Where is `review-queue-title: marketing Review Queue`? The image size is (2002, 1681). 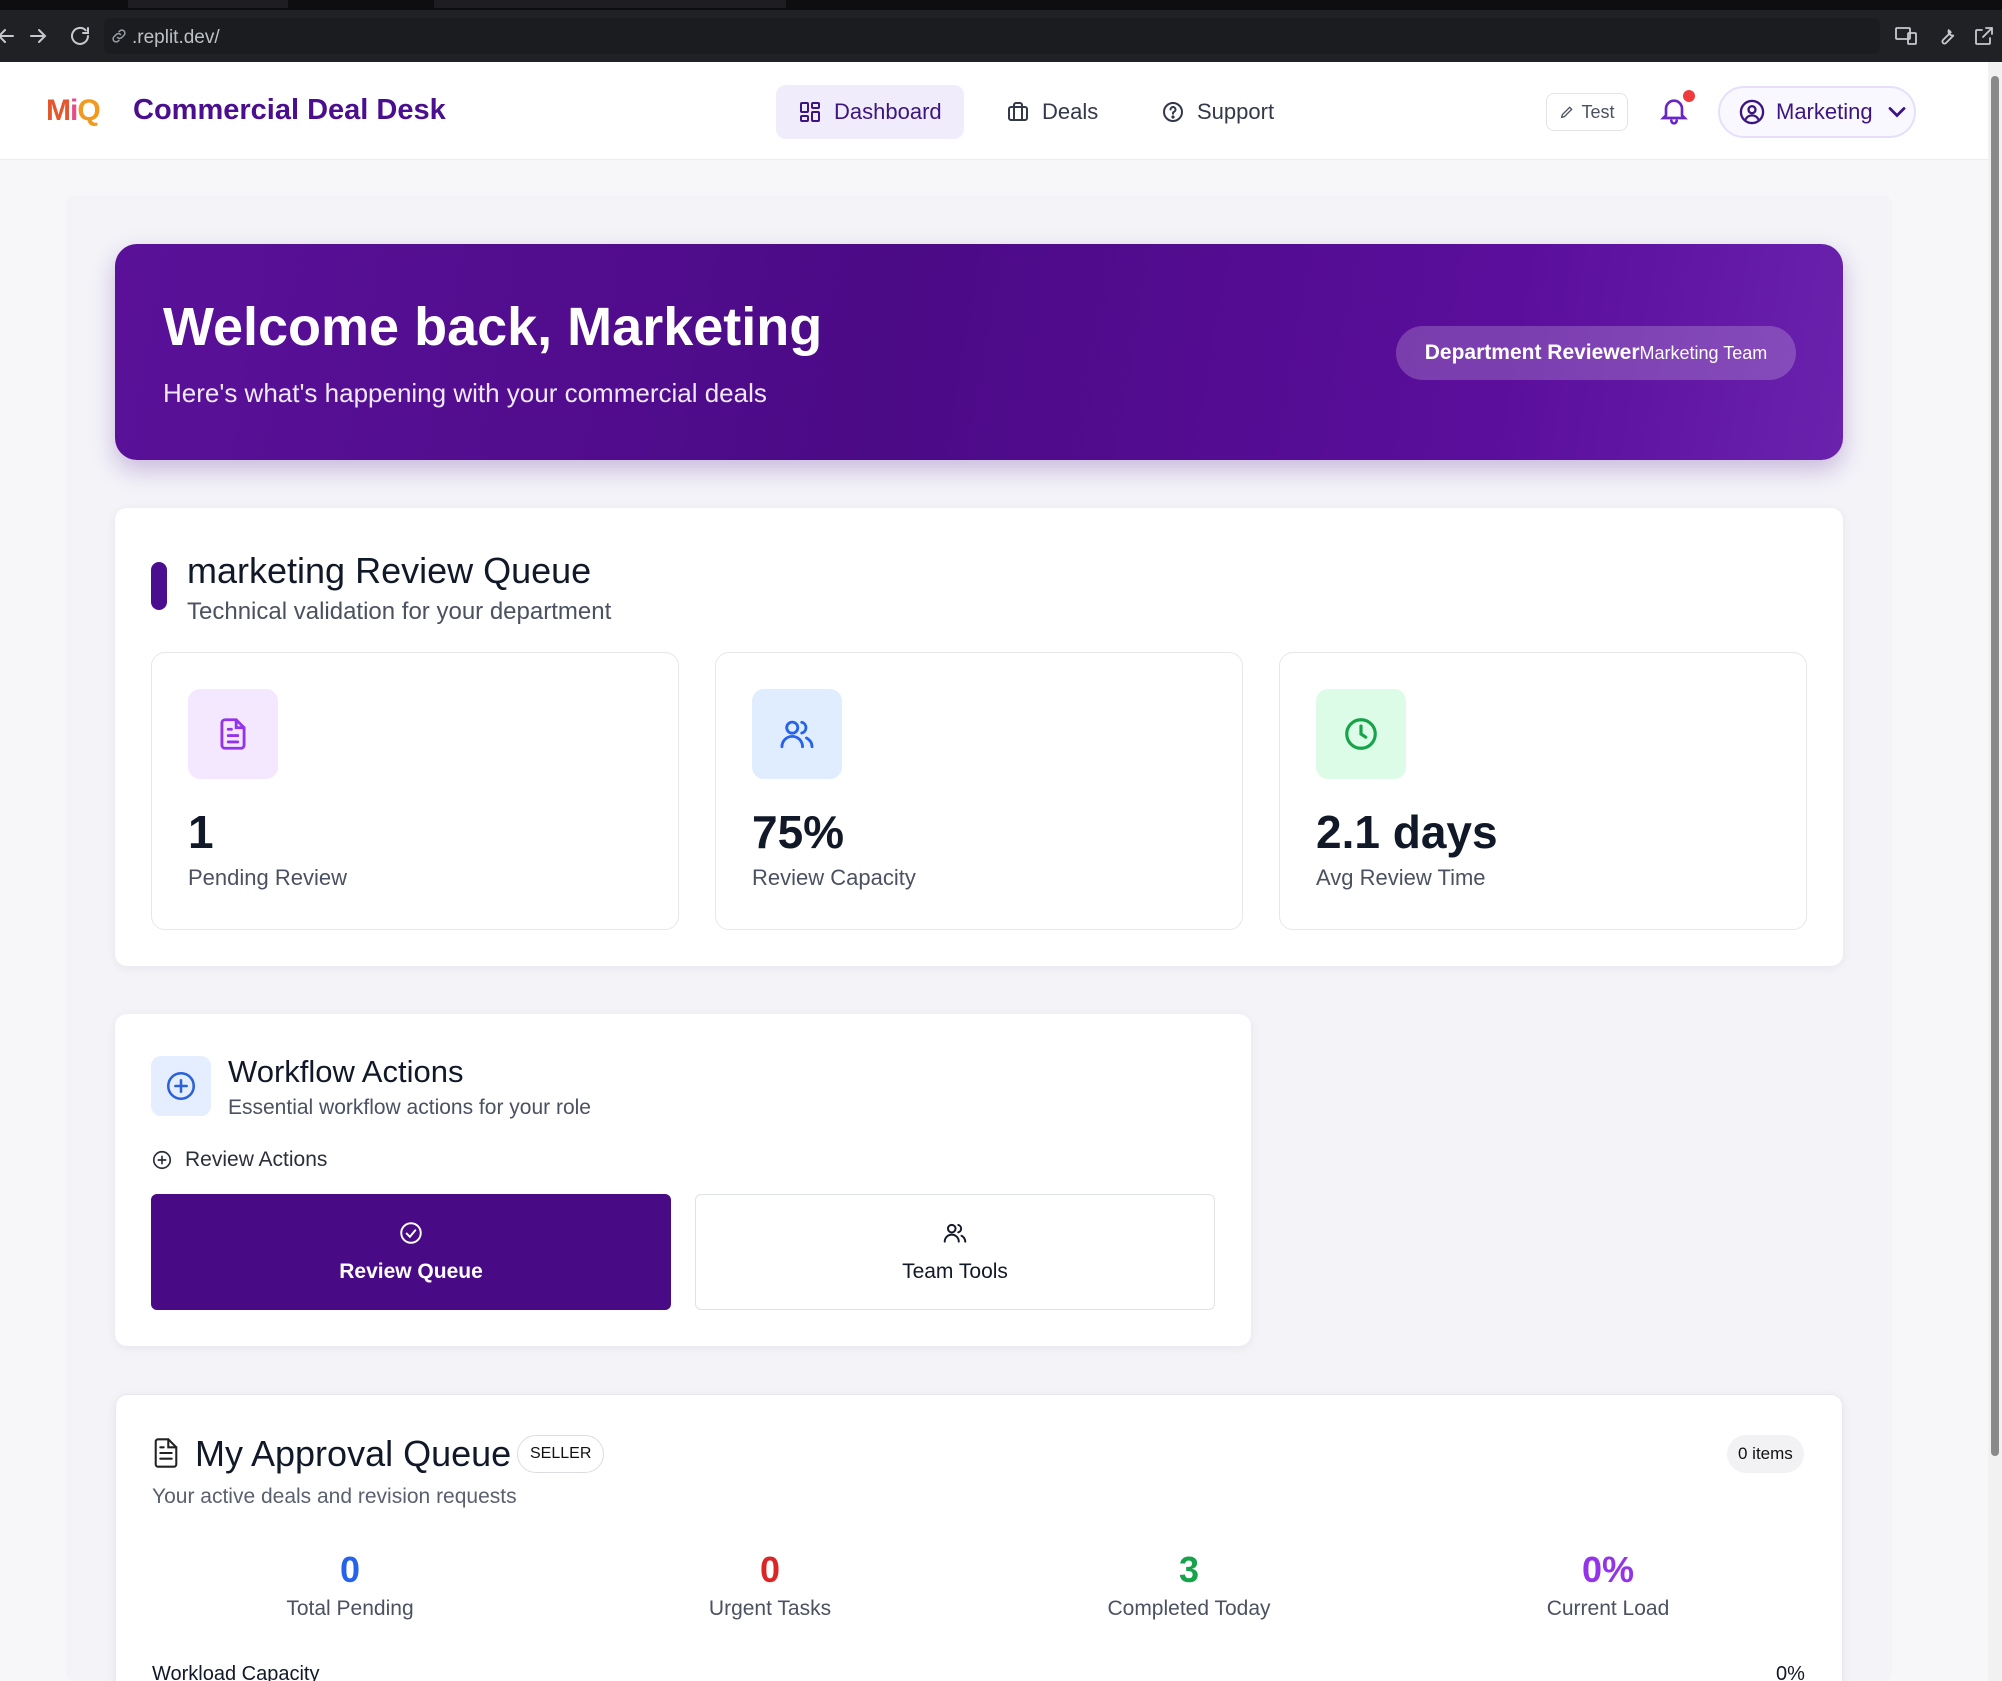 review-queue-title: marketing Review Queue is located at coordinates (389, 570).